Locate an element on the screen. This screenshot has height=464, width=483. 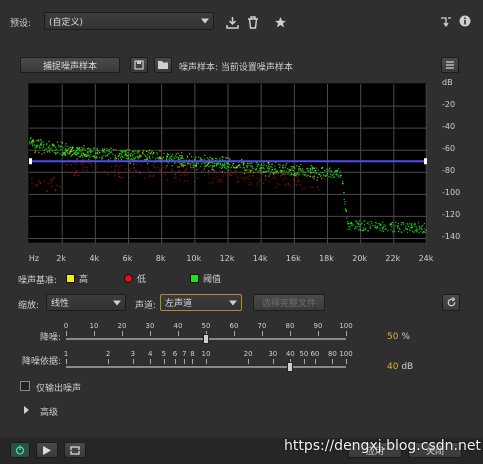
power-toggle-icon is located at coordinates (20, 450).